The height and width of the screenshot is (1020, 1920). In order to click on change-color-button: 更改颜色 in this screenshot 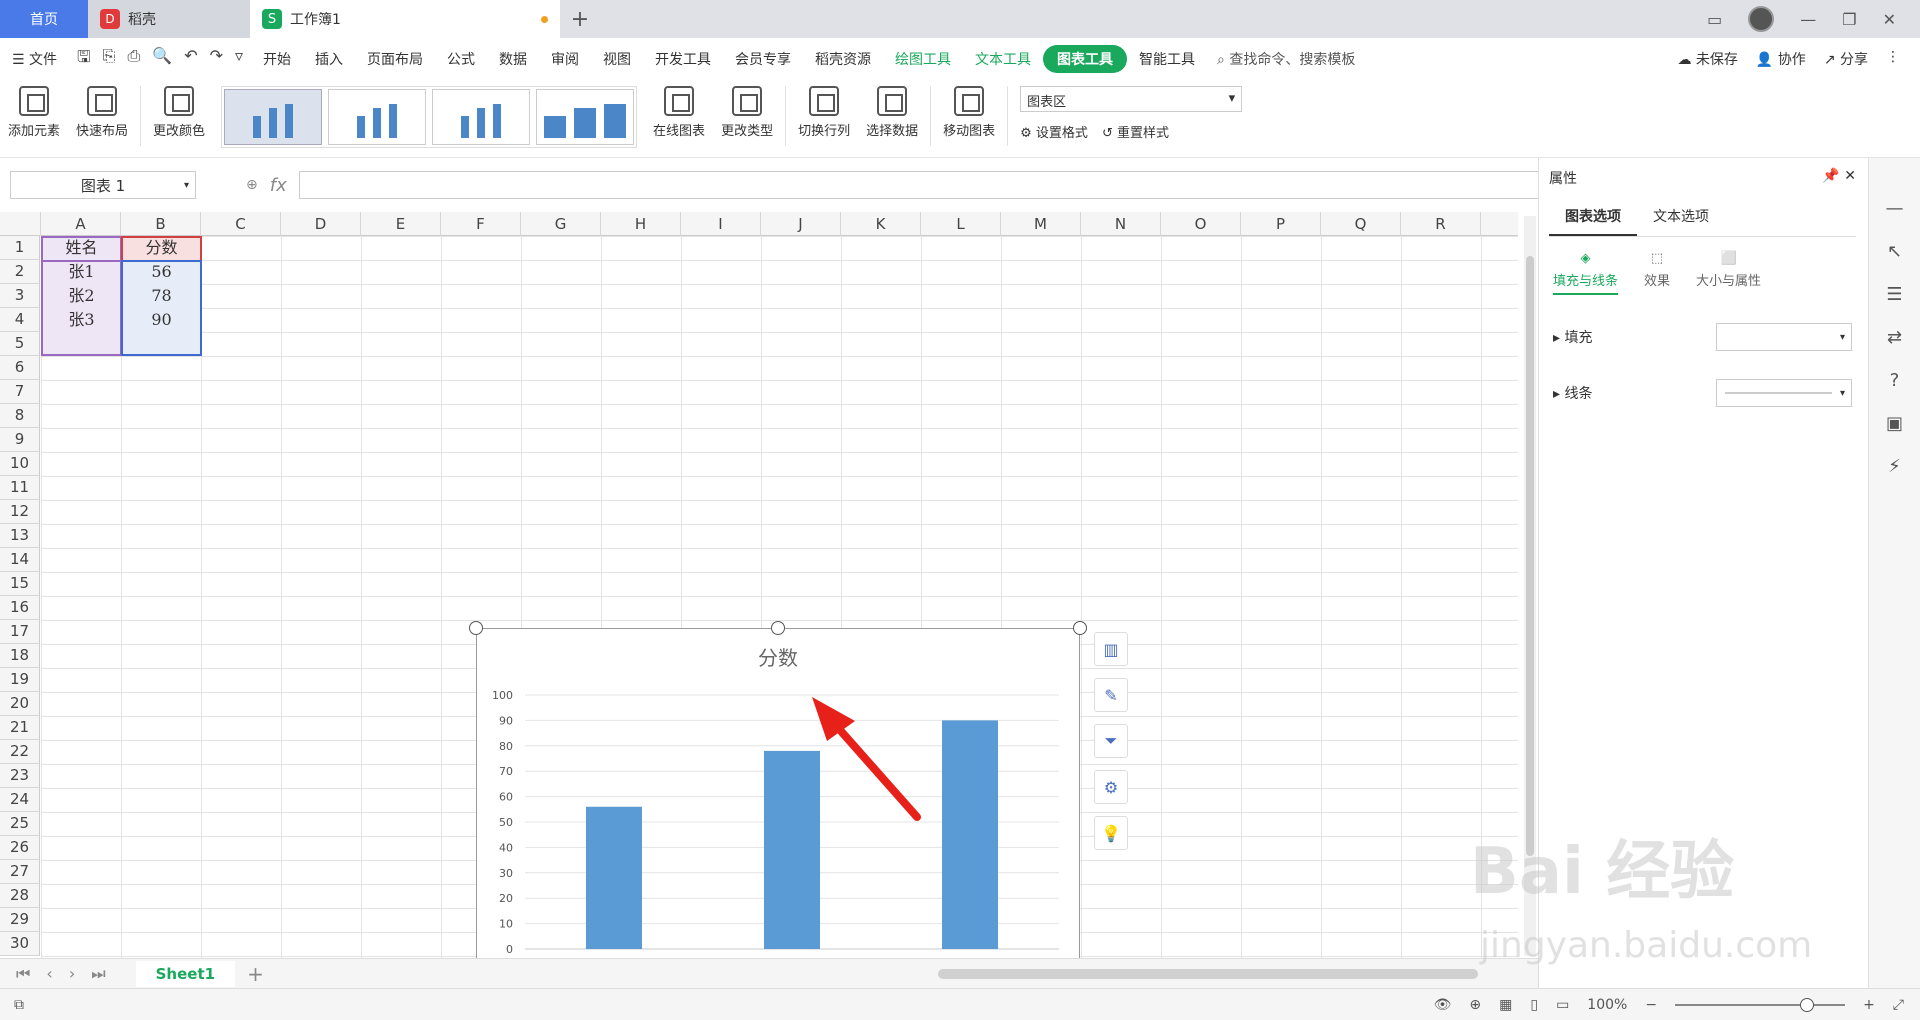, I will do `click(179, 112)`.